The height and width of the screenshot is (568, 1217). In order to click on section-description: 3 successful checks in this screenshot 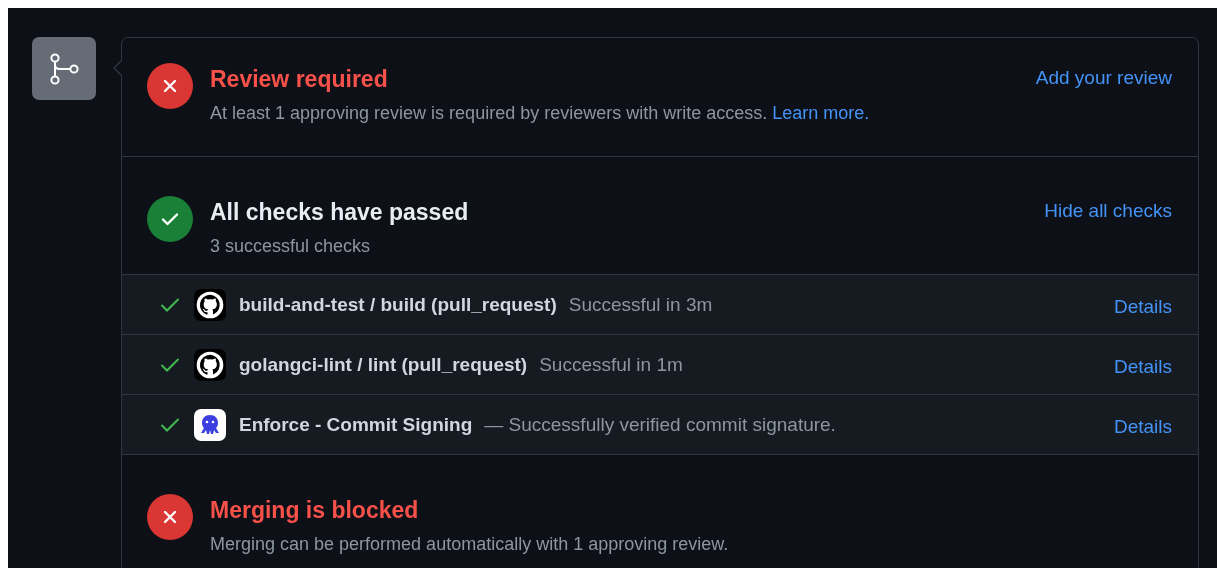, I will do `click(291, 246)`.